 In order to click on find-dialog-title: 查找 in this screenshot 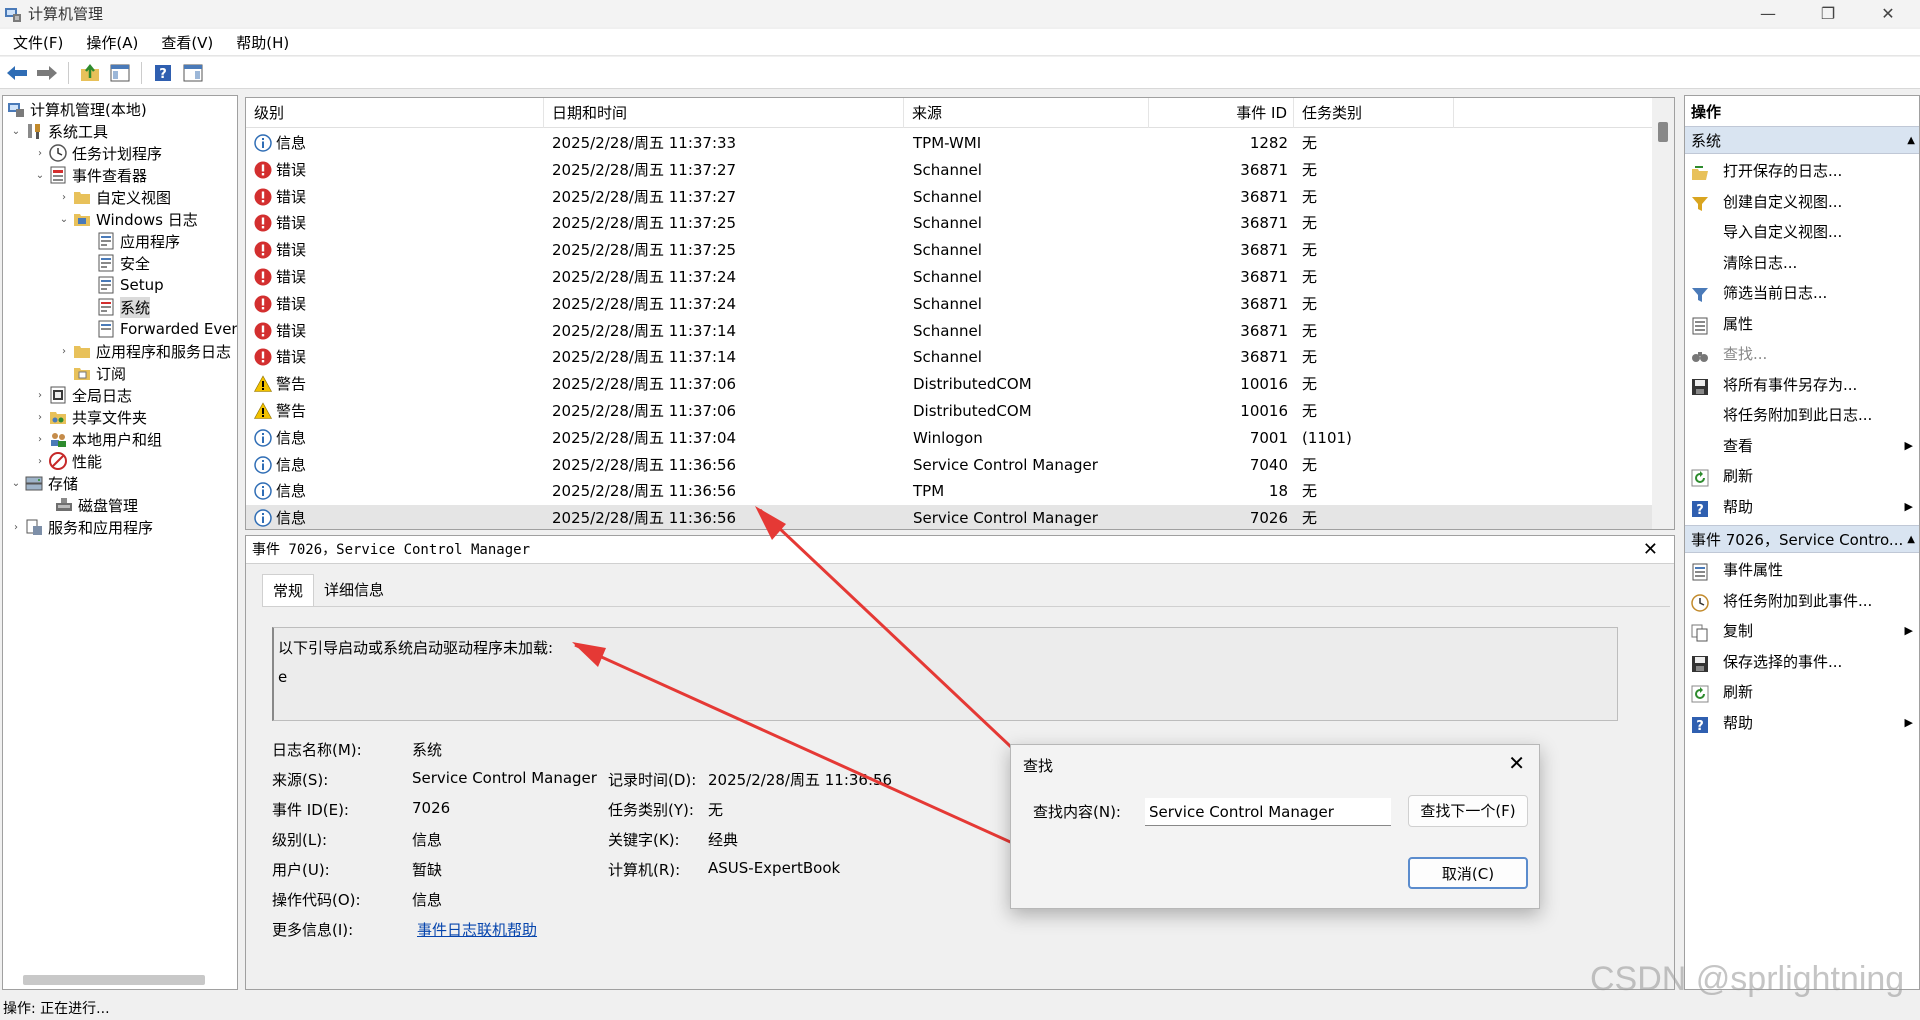, I will do `click(1038, 766)`.